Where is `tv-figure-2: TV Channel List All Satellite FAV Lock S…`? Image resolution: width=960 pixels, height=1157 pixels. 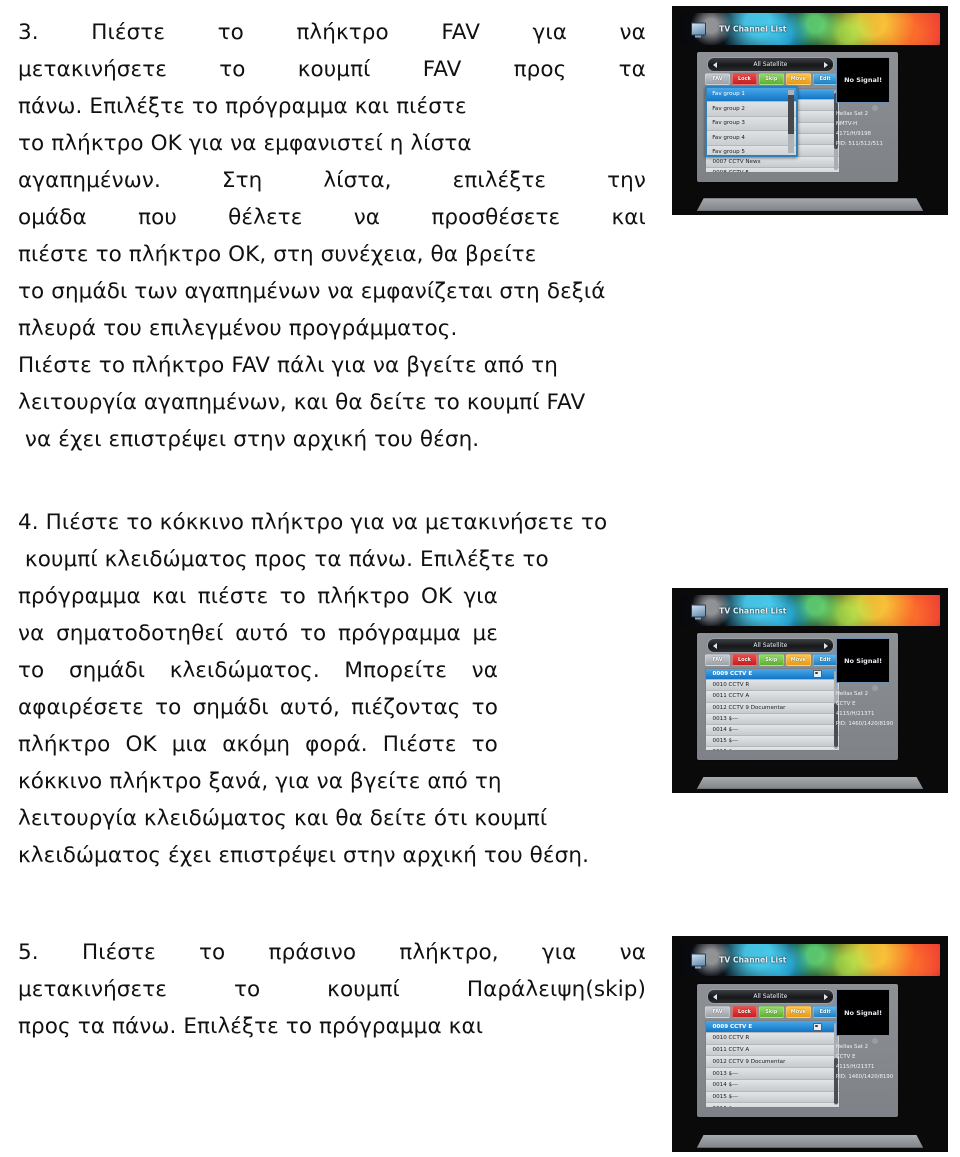 tv-figure-2: TV Channel List All Satellite FAV Lock S… is located at coordinates (810, 690).